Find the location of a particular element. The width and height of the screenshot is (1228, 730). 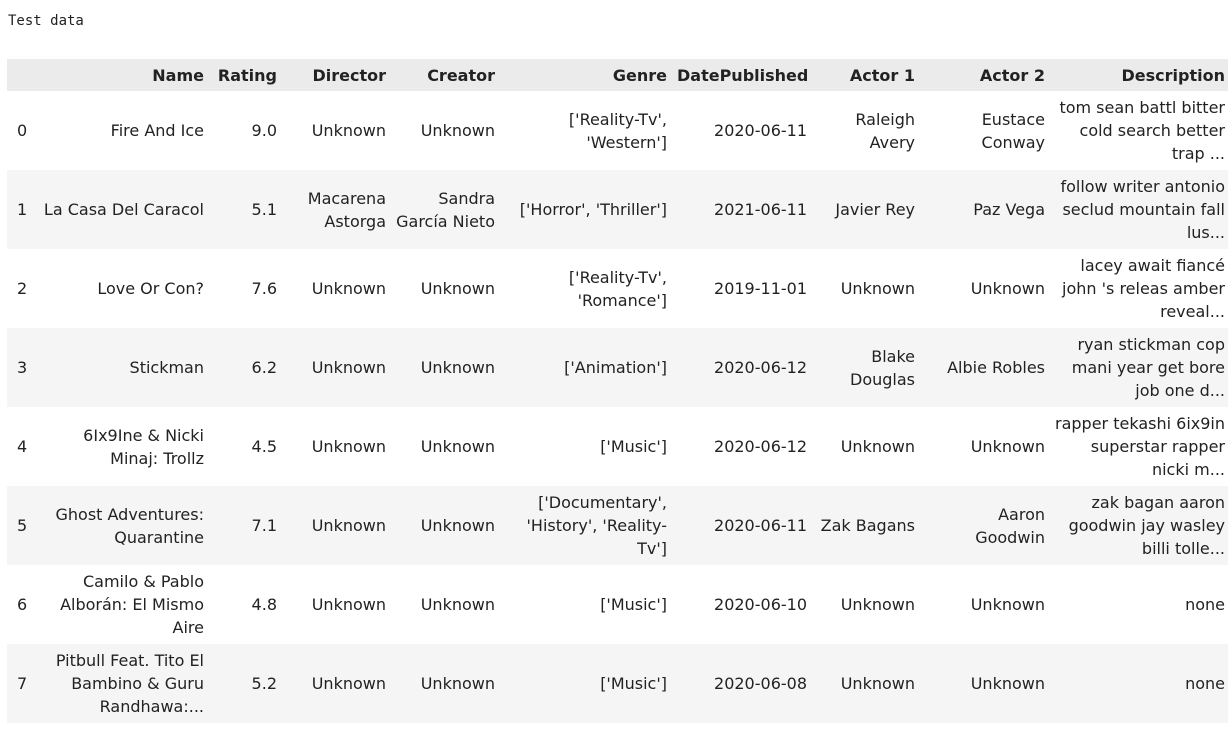

rating-cell: 5.1 is located at coordinates (264, 209).